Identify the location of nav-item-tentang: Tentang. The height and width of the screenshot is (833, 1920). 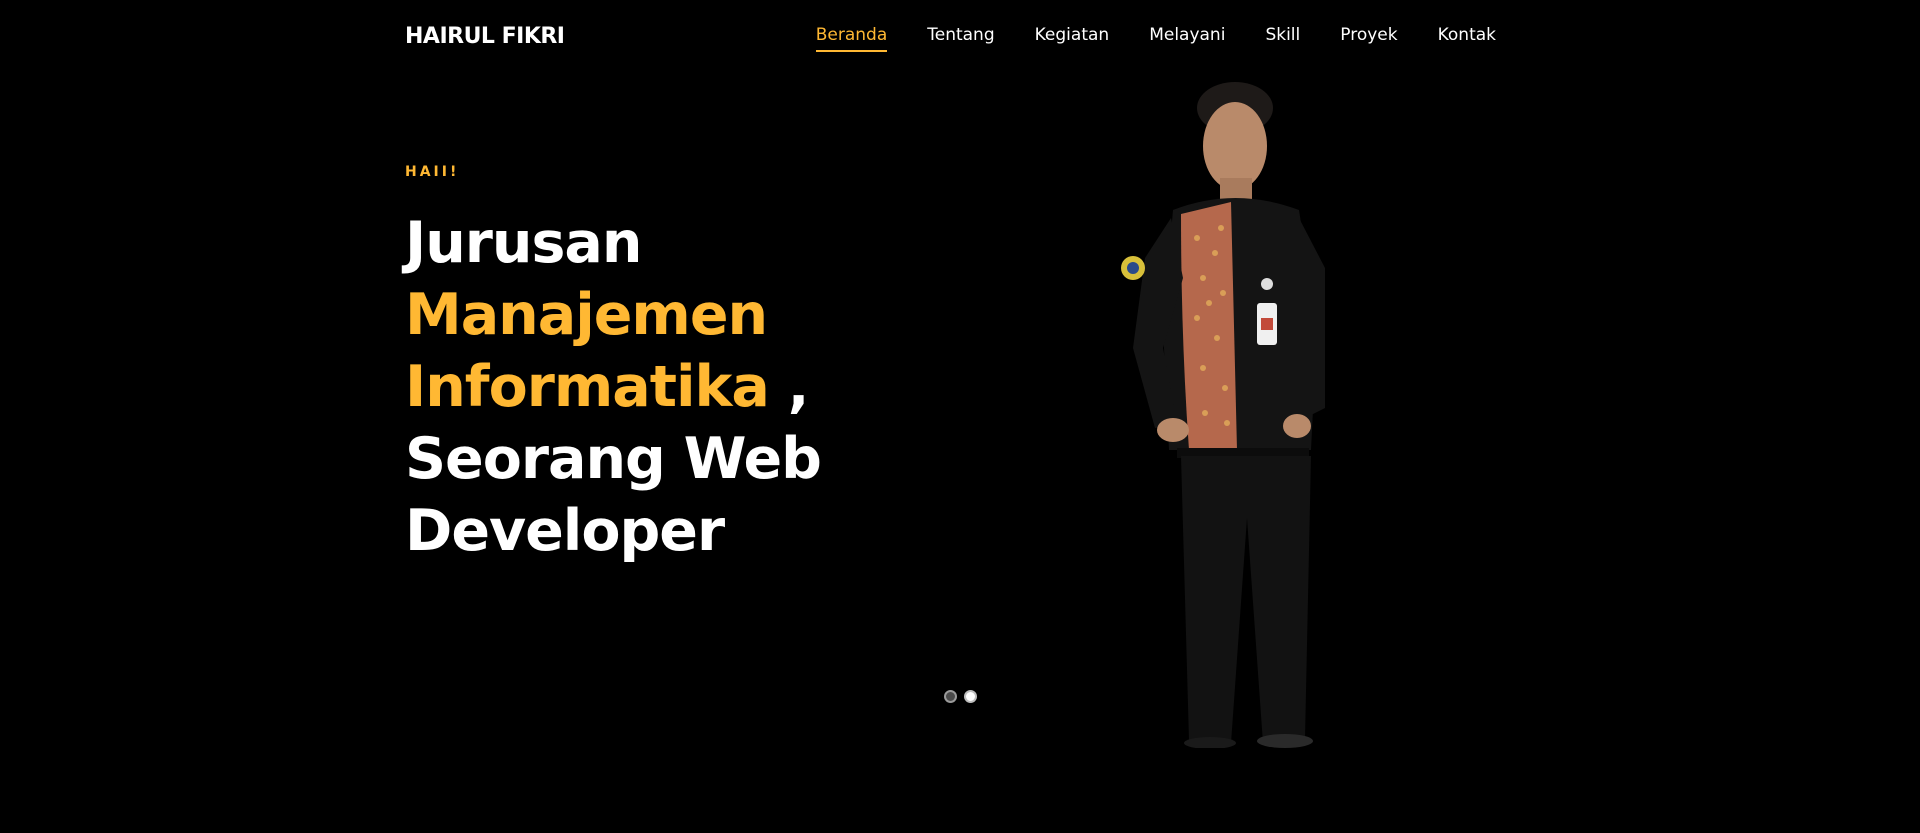
(960, 38).